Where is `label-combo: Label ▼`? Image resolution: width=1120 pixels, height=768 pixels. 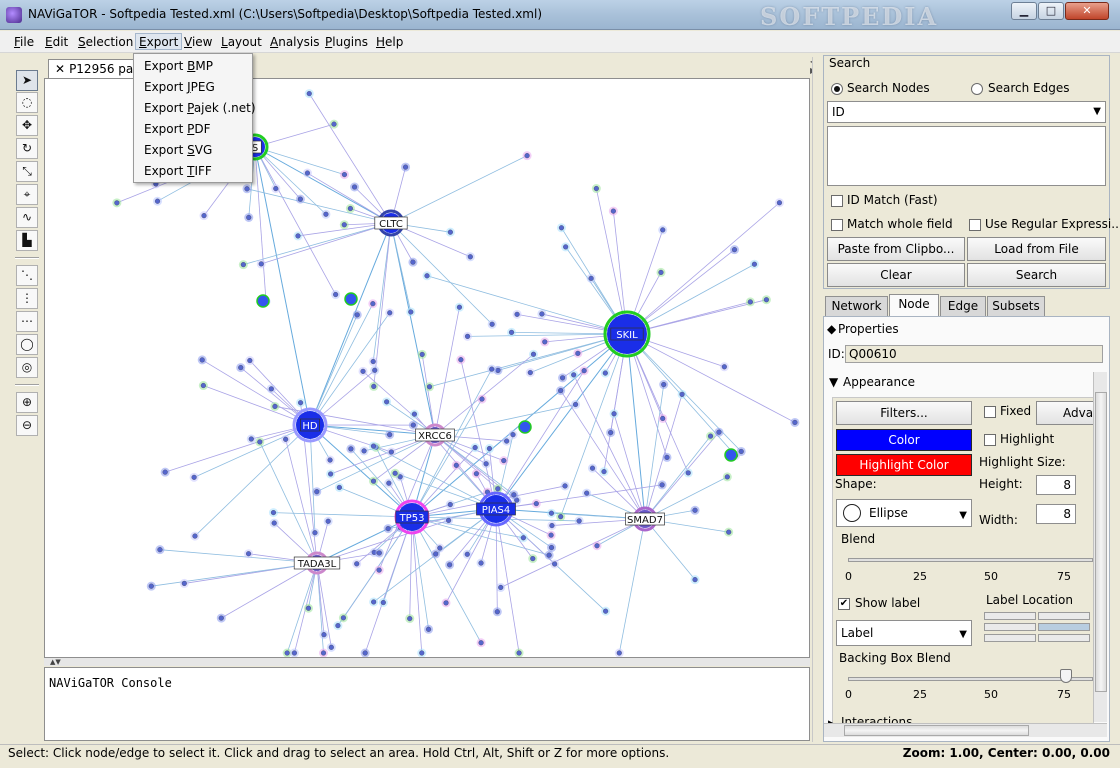 label-combo: Label ▼ is located at coordinates (904, 633).